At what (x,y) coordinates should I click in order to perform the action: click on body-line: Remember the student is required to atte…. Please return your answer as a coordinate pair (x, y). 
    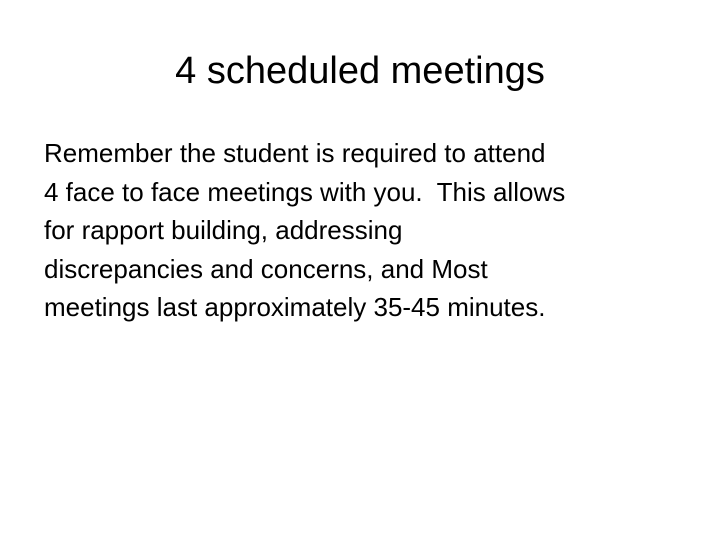
    Looking at the image, I should click on (295, 153).